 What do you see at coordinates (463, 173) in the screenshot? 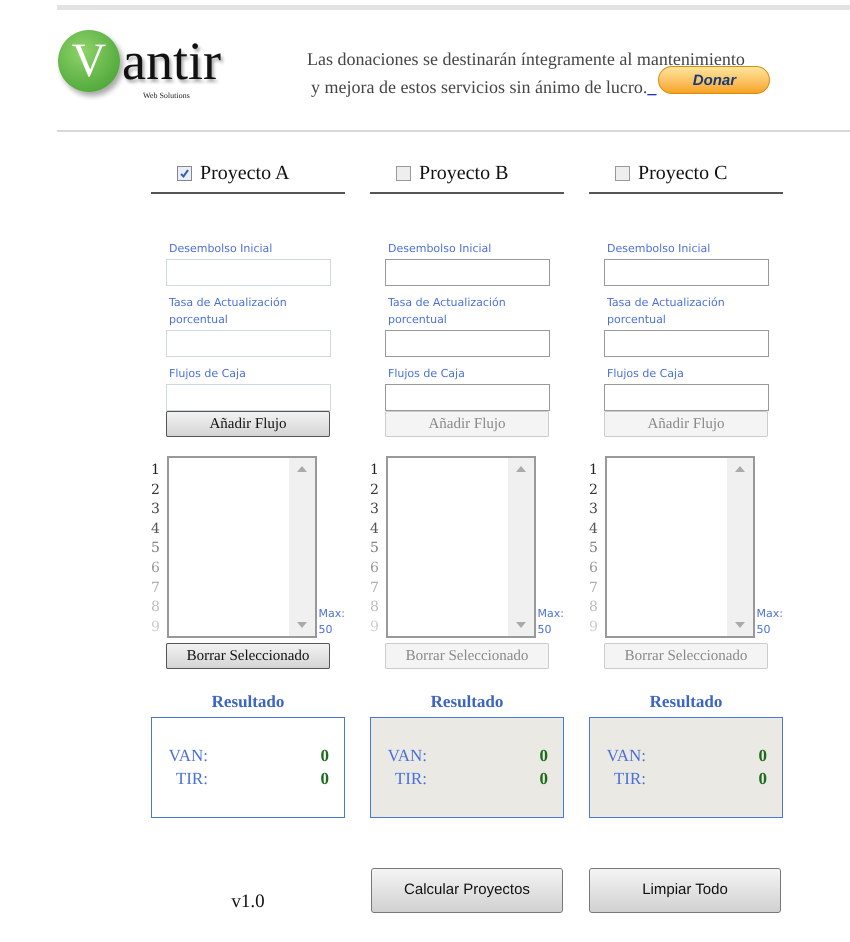
I see `project-title: Proyecto B` at bounding box center [463, 173].